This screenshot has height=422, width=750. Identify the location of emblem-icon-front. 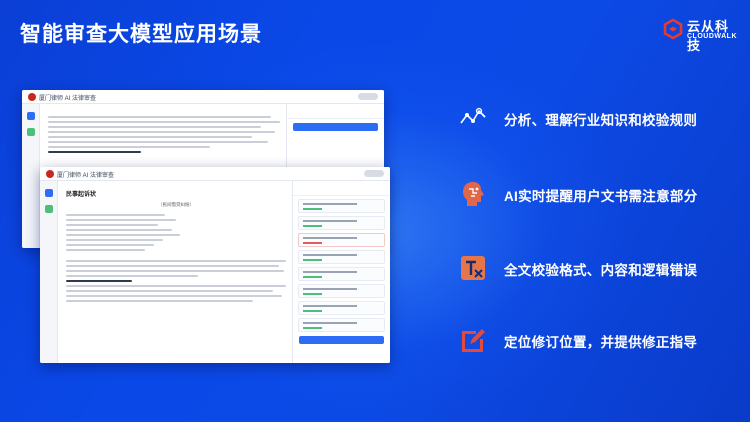
(50, 174).